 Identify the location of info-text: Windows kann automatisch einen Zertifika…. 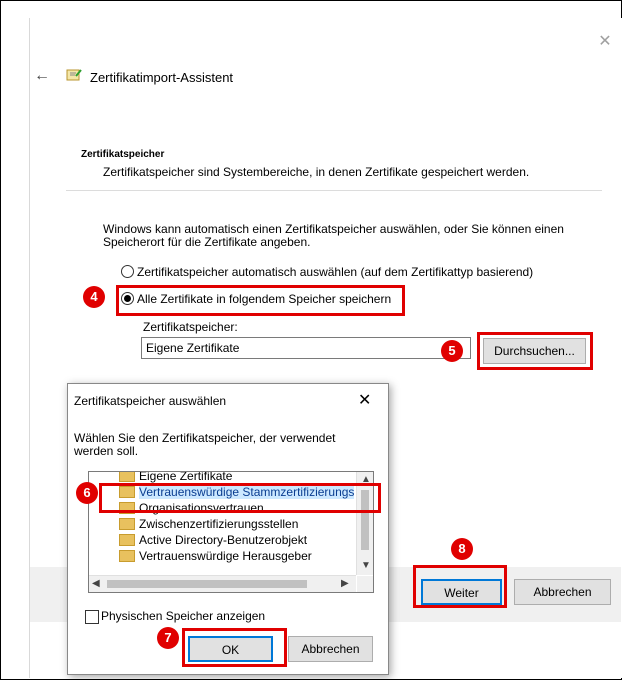
(333, 235).